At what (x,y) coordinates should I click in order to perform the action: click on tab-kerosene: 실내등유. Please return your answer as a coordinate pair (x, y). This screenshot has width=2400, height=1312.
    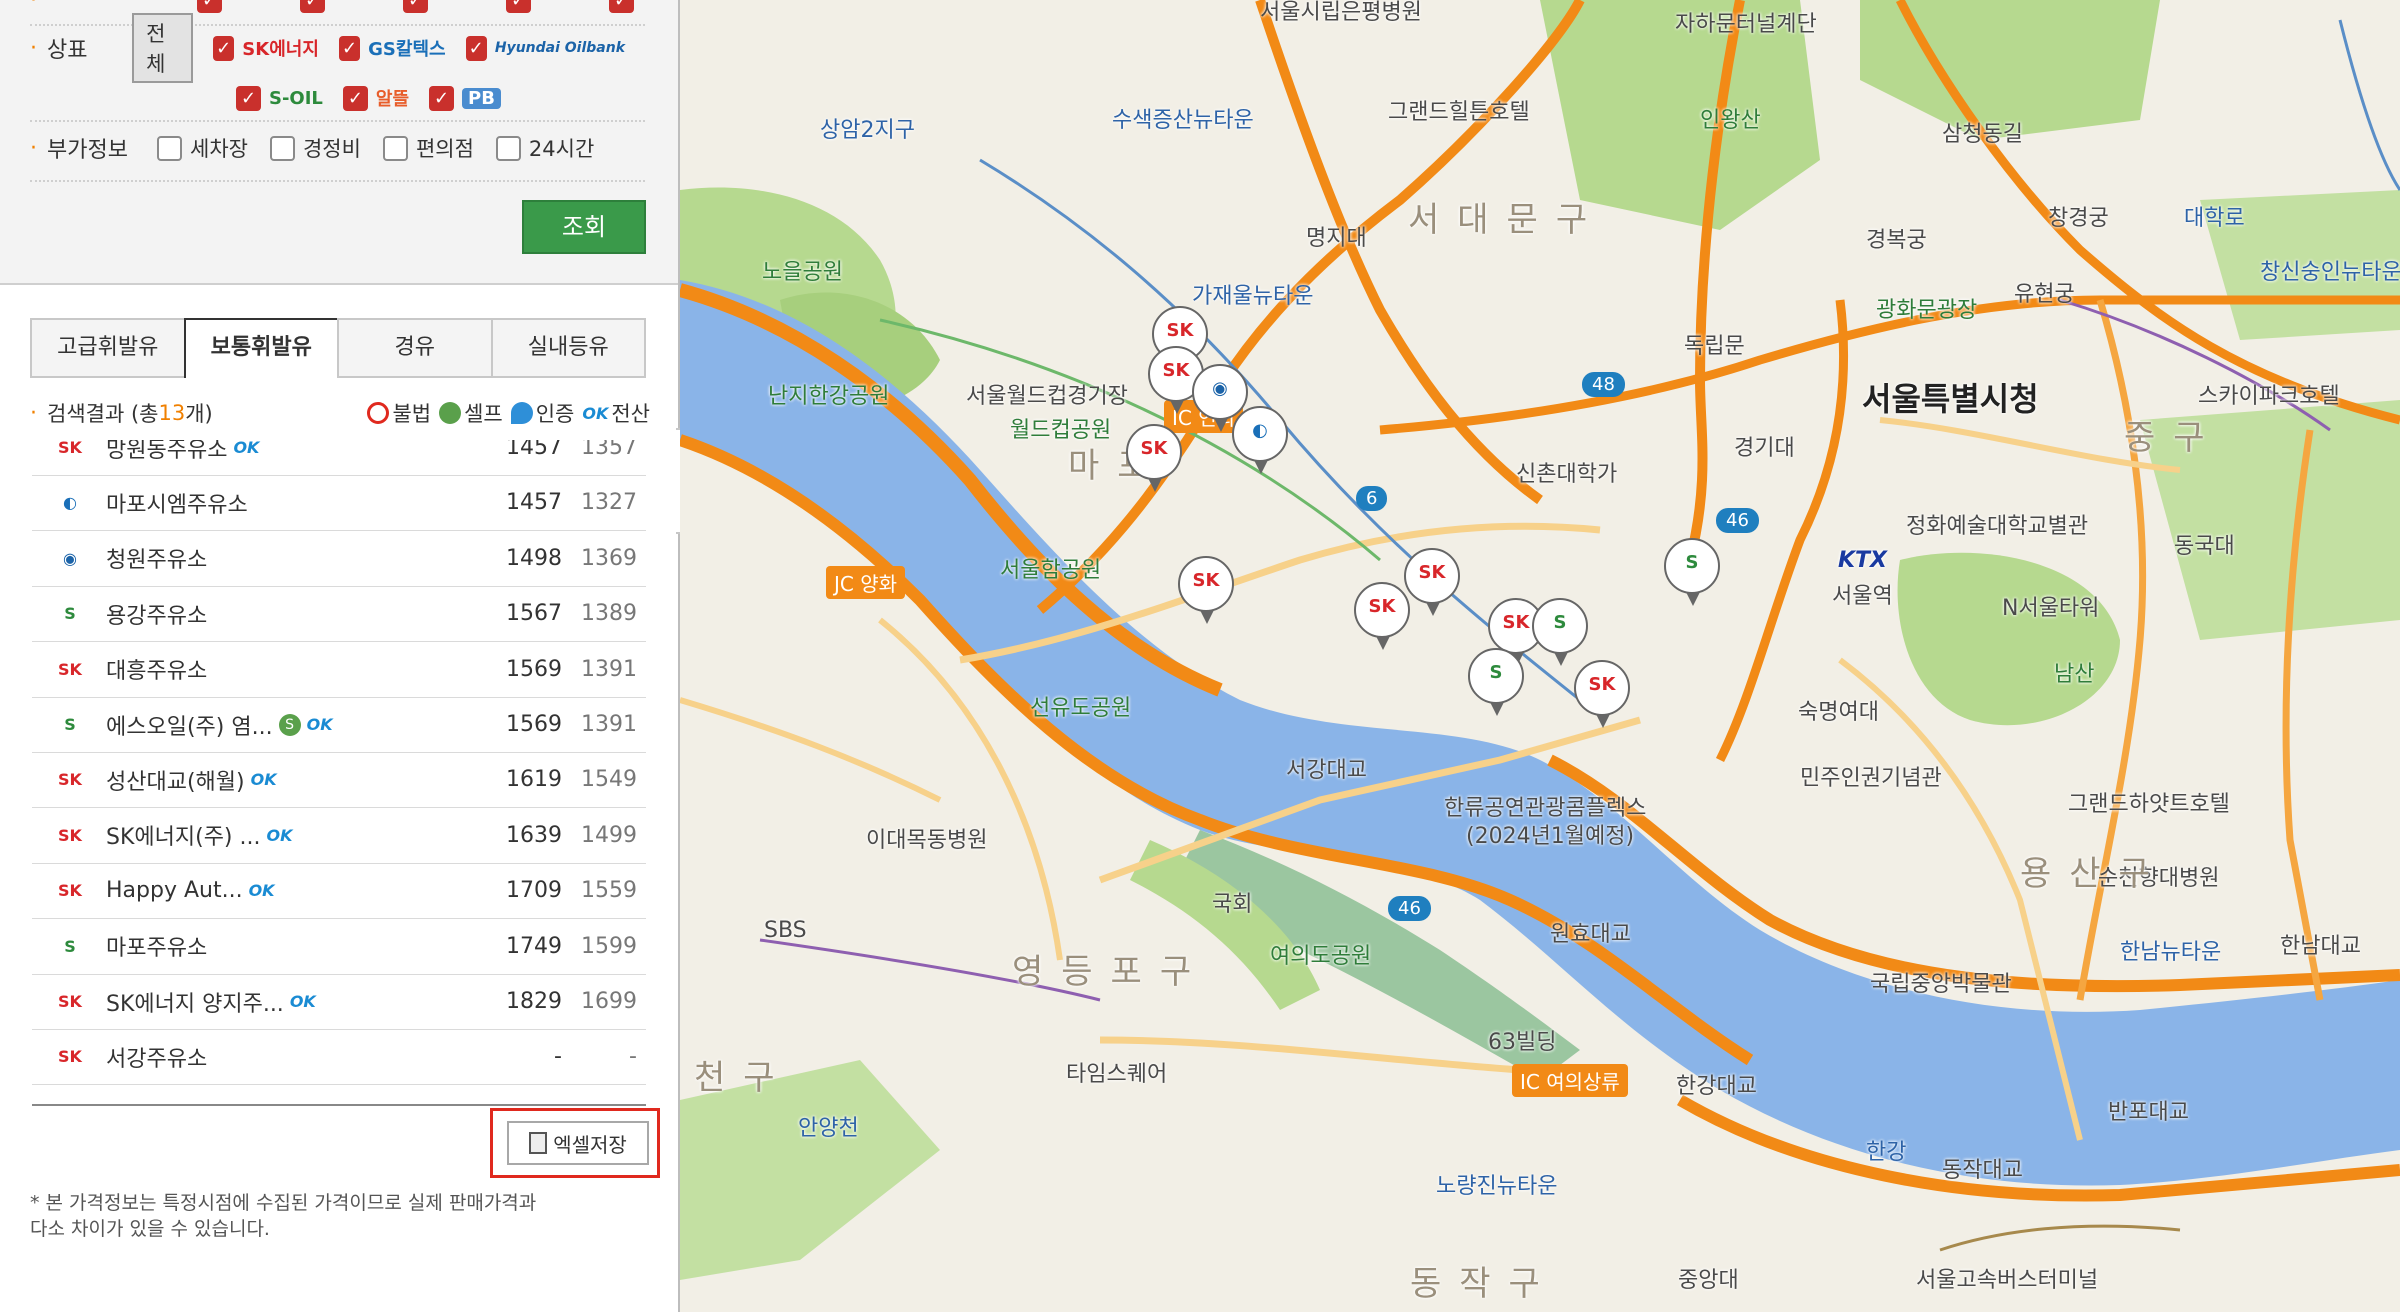
    Looking at the image, I should click on (568, 348).